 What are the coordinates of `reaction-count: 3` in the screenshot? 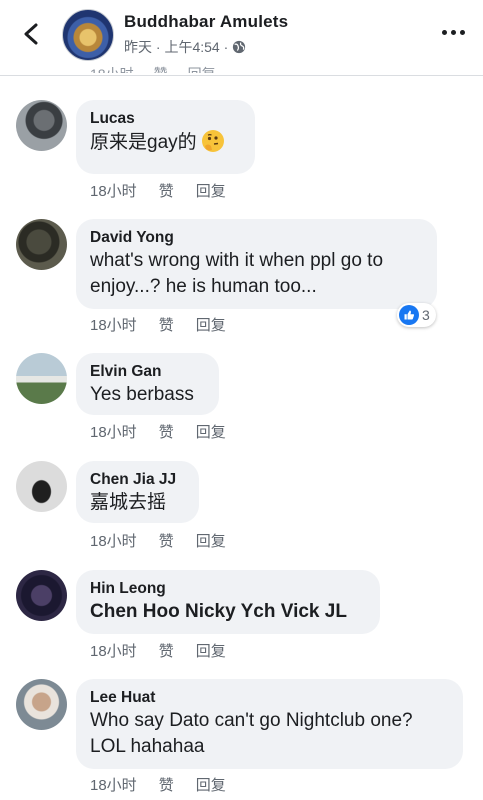 It's located at (416, 315).